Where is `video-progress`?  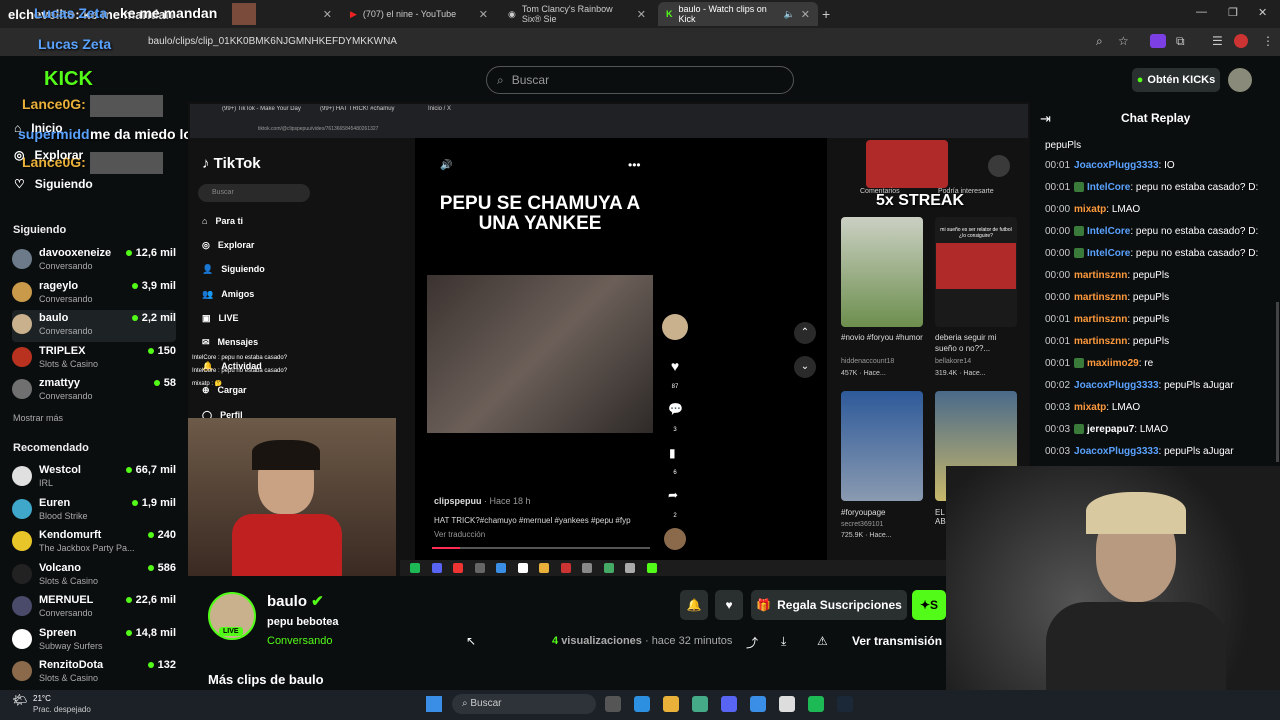
video-progress is located at coordinates (541, 548).